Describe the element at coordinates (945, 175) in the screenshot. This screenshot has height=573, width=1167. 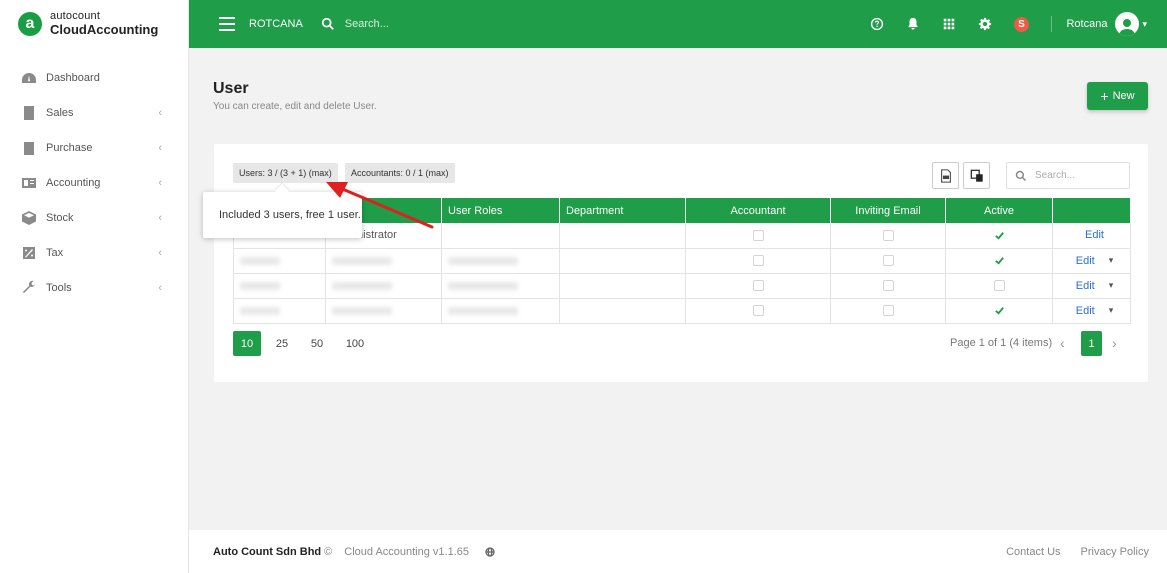
I see `export-csv-button` at that location.